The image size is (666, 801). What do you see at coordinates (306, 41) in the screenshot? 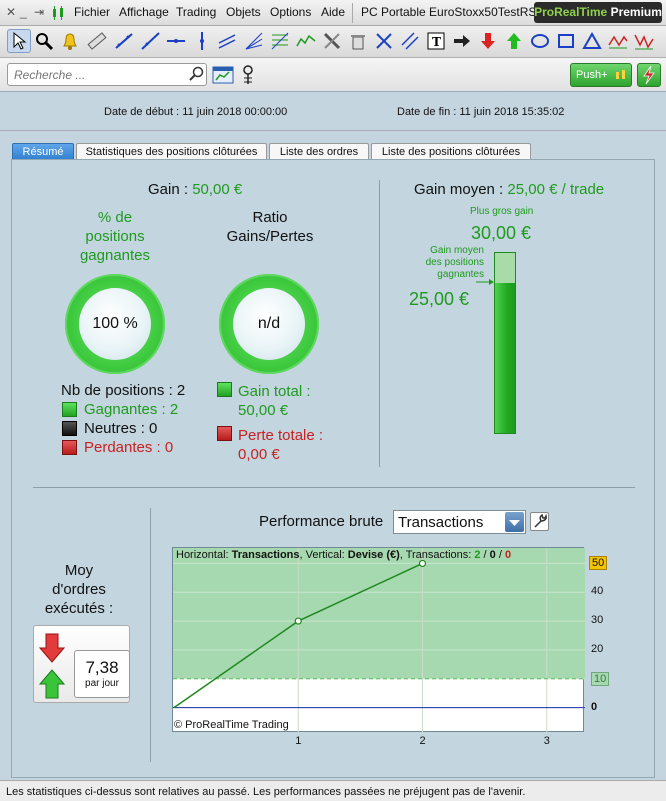
I see `pattern-icon` at bounding box center [306, 41].